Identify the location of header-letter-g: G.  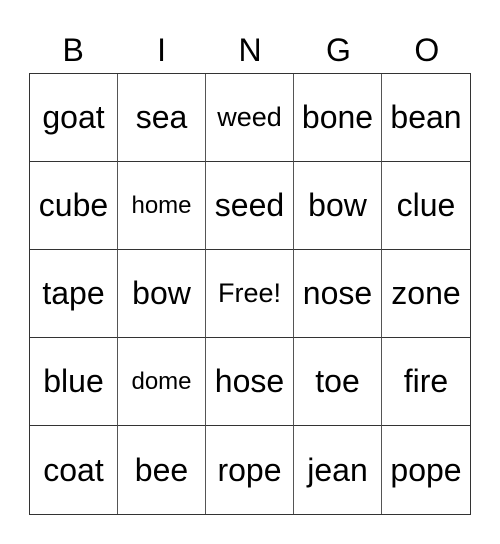
(338, 50).